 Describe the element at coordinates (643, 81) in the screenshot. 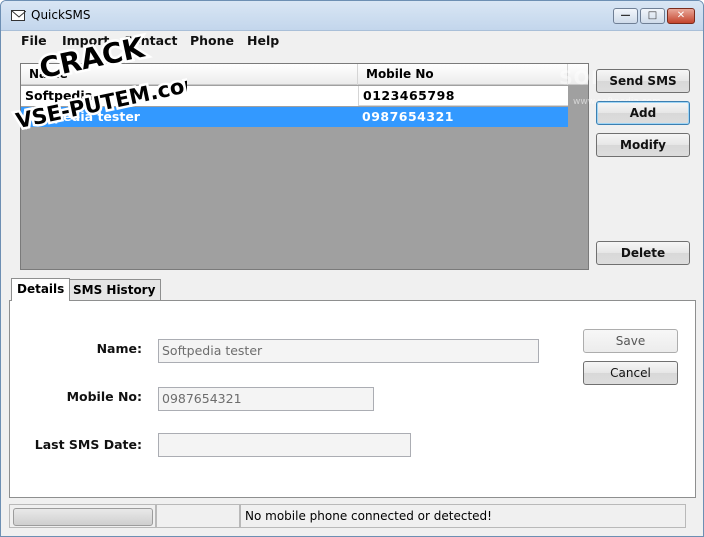

I see `send-sms-button: Send SMS` at that location.